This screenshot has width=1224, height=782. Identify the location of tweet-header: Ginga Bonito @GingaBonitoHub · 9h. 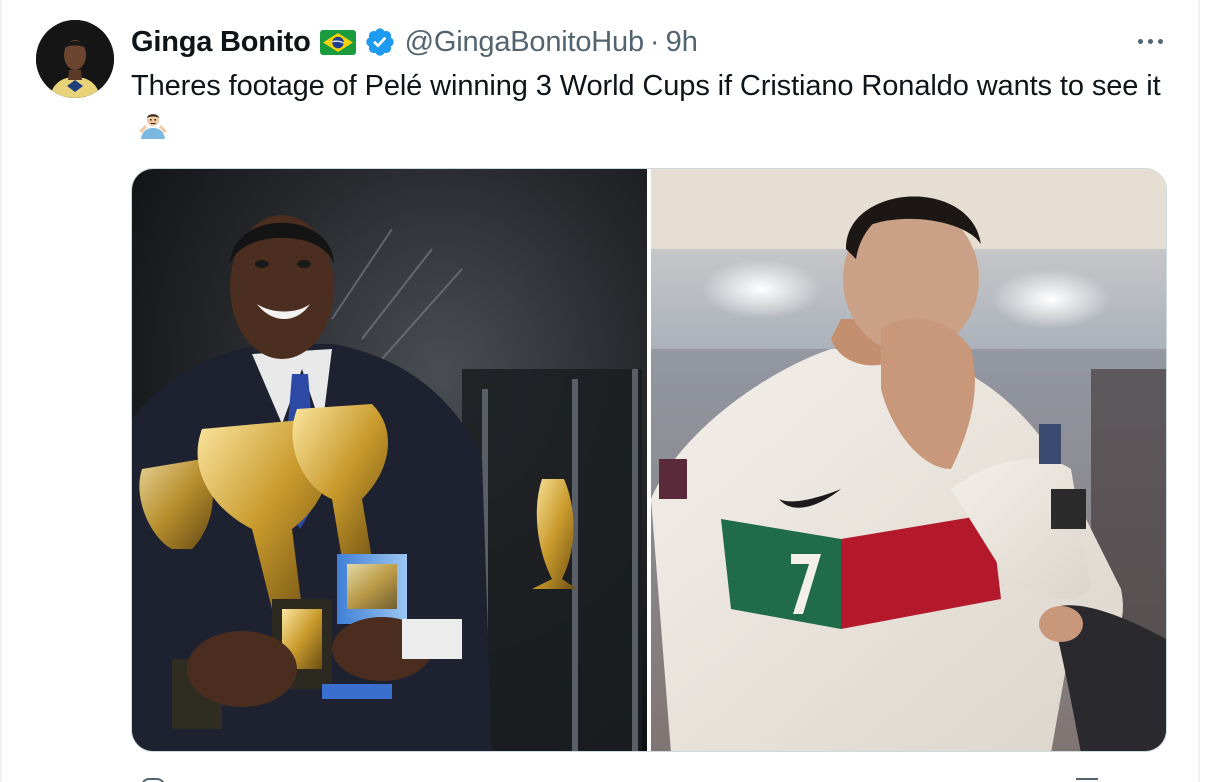
(414, 42).